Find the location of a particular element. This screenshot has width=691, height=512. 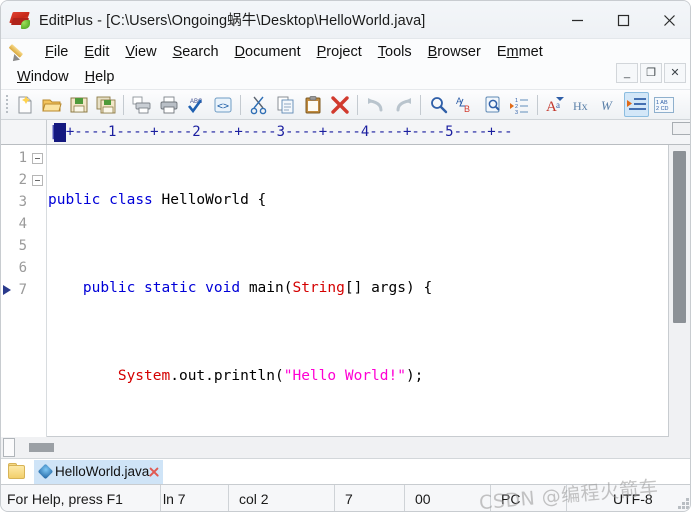

status-hex: 00 is located at coordinates (448, 498).